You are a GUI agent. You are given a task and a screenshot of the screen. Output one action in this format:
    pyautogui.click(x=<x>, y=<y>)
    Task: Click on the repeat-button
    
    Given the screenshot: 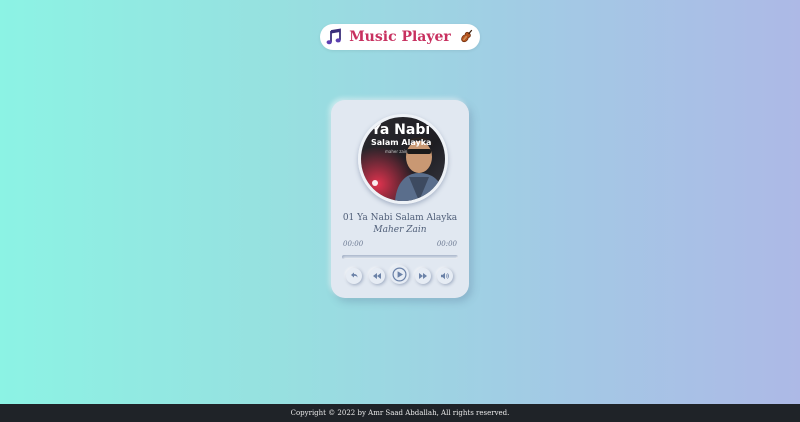 What is the action you would take?
    pyautogui.click(x=354, y=276)
    